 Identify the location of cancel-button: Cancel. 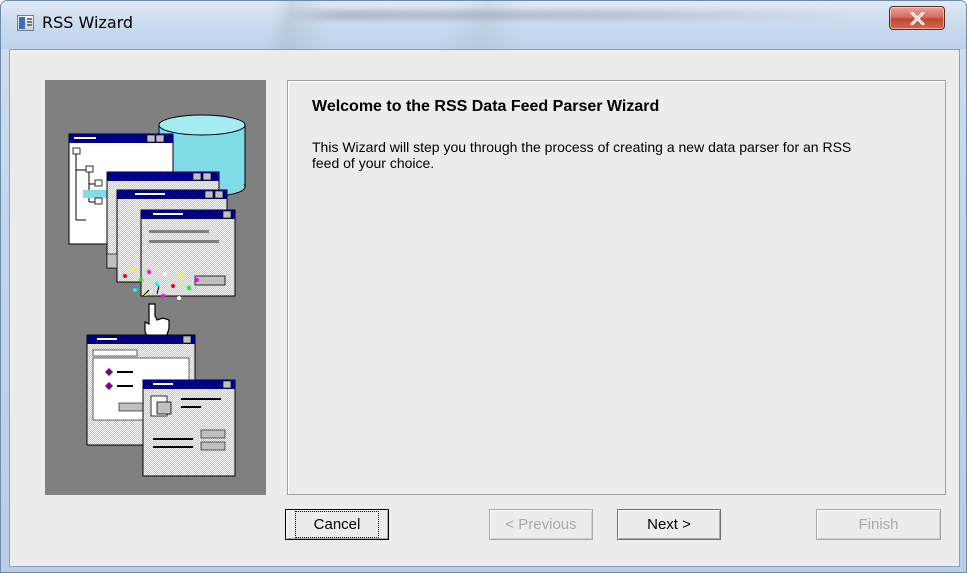
(337, 524).